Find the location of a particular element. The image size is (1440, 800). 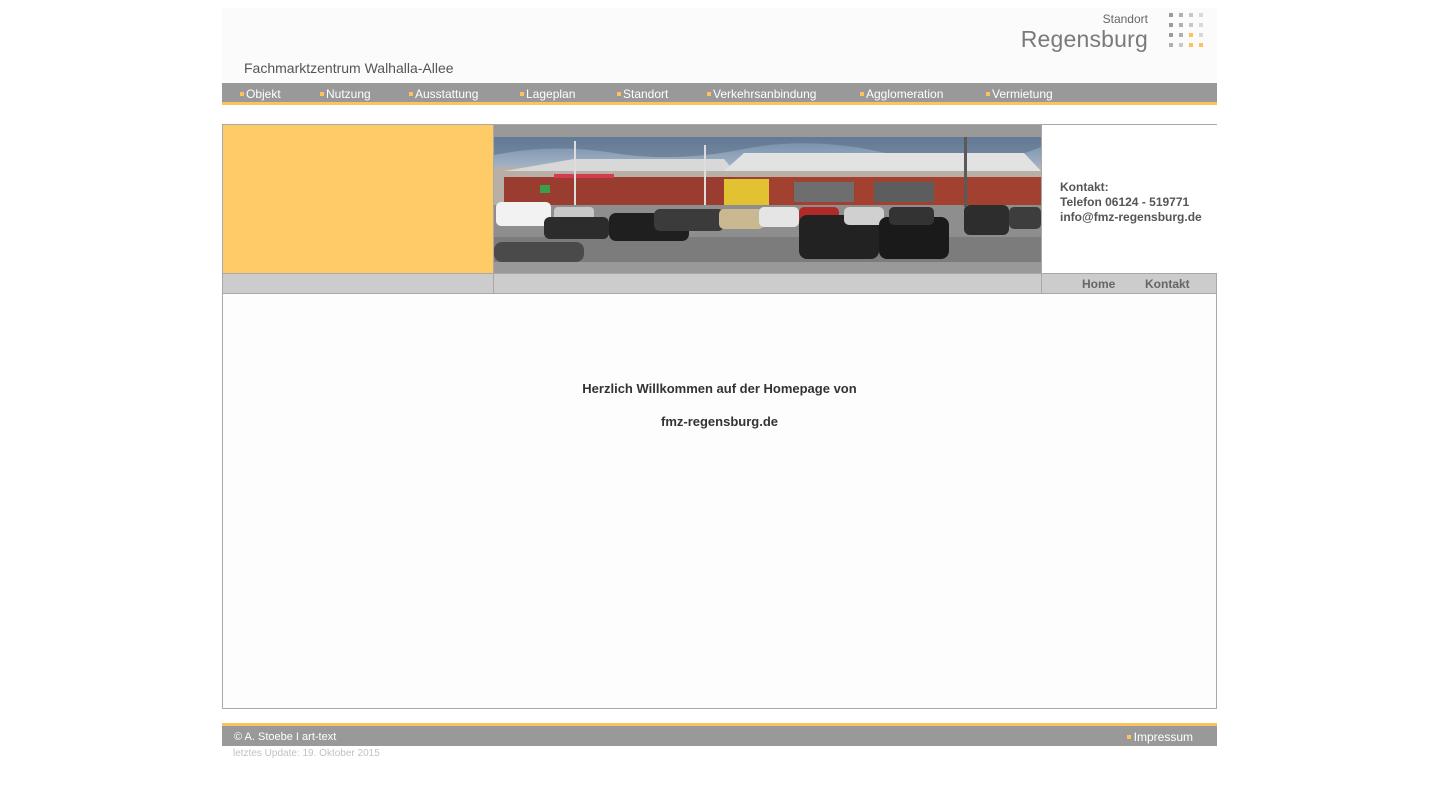

nav-item-label: Objekt is located at coordinates (263, 94).